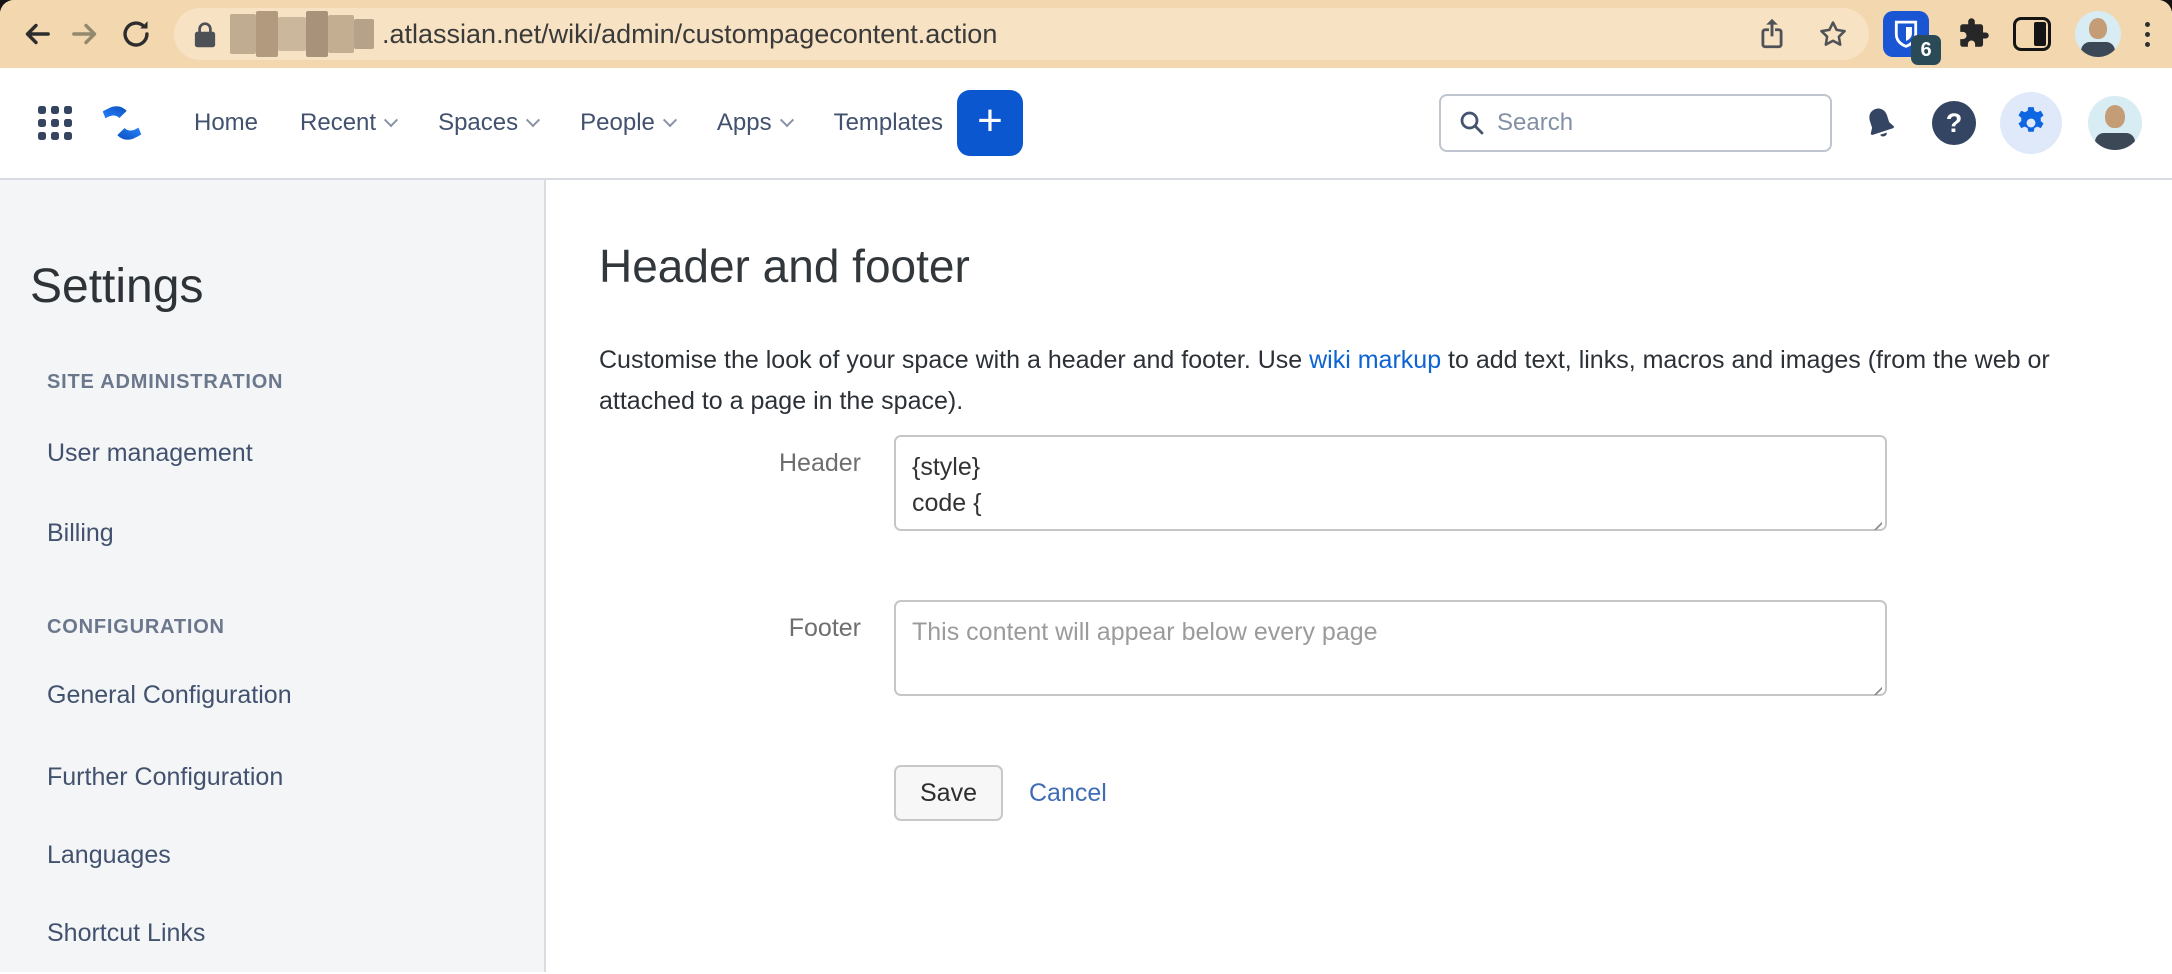 This screenshot has height=974, width=2172. What do you see at coordinates (489, 123) in the screenshot?
I see `nav-item-spaces: Spaces` at bounding box center [489, 123].